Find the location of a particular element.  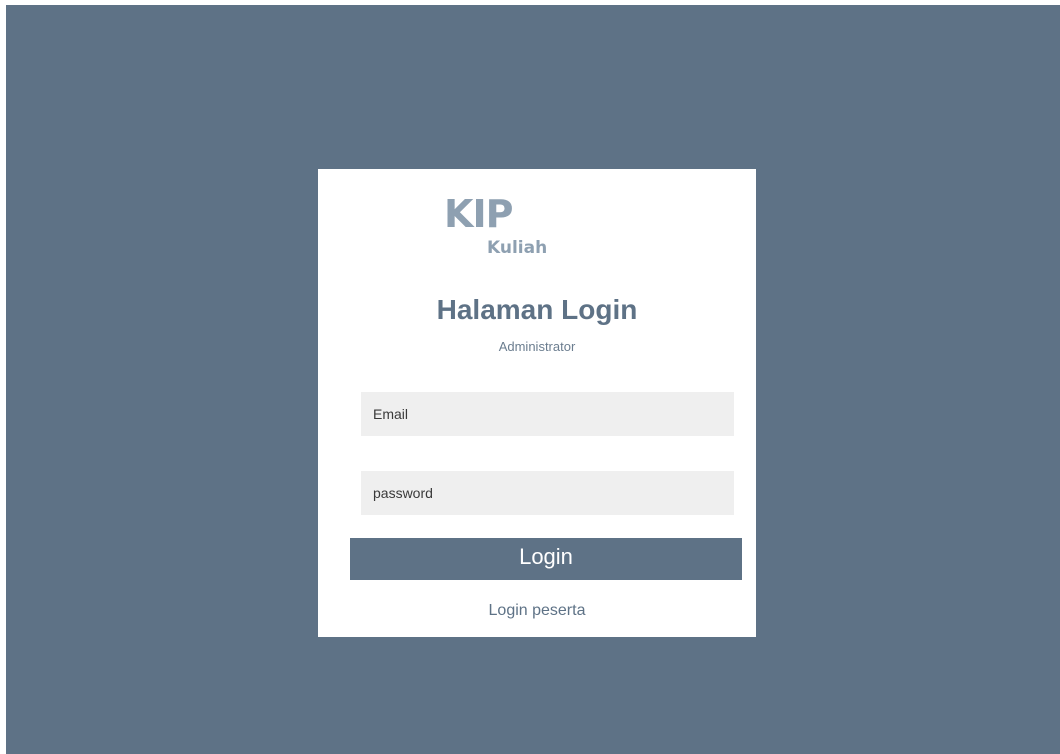

page-title: Halaman Login is located at coordinates (537, 309).